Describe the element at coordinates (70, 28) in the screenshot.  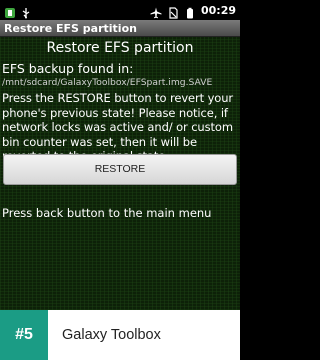
I see `app-title: Restore EFS partition` at that location.